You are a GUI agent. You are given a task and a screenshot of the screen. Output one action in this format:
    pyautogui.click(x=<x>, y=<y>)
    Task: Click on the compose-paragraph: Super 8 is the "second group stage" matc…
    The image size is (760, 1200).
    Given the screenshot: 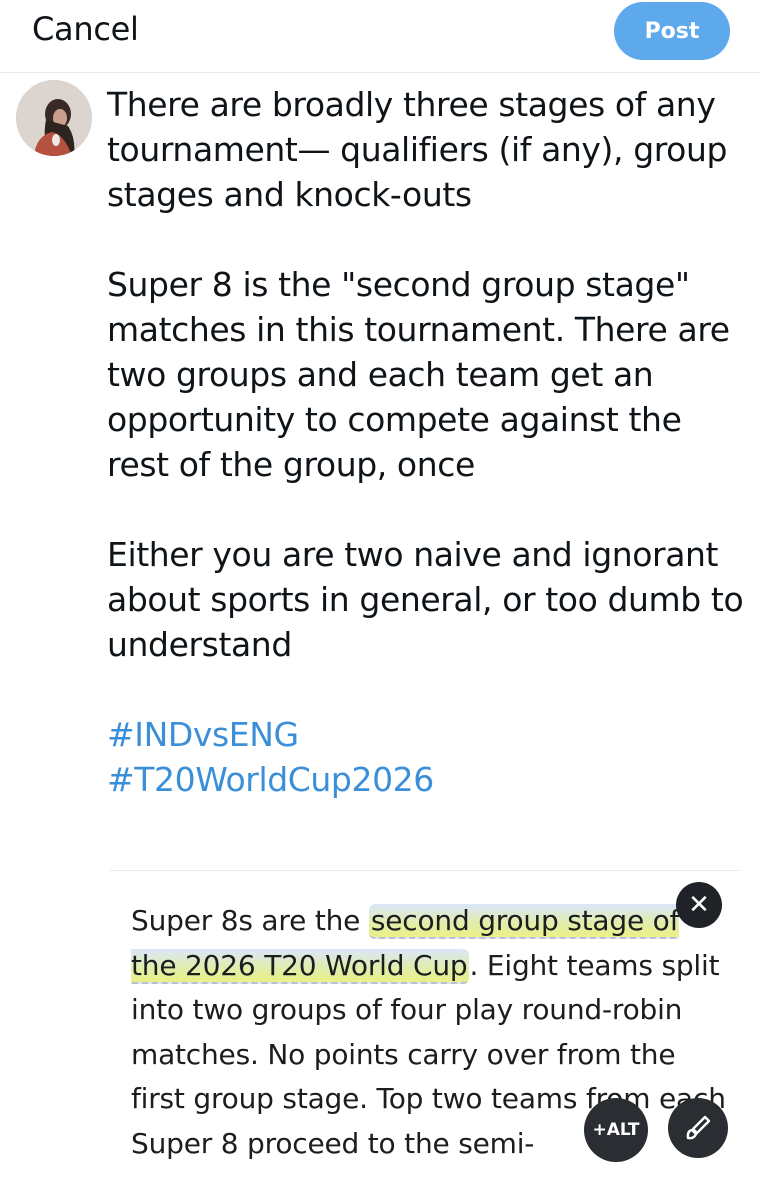 What is the action you would take?
    pyautogui.click(x=418, y=374)
    